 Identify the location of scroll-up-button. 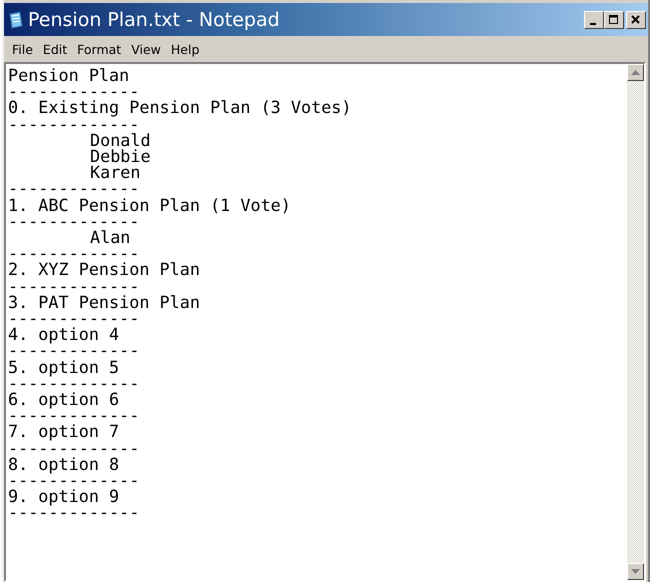
(635, 72).